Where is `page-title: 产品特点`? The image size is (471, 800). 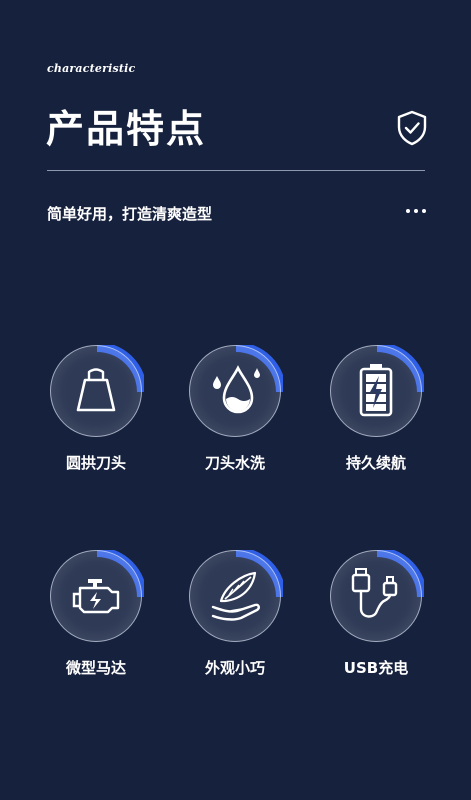 page-title: 产品特点 is located at coordinates (126, 129).